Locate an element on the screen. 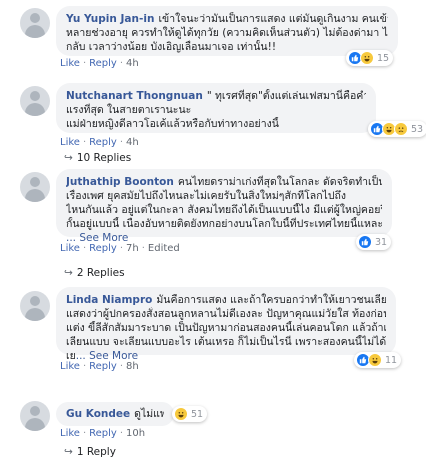 This screenshot has height=463, width=426. comment-author: Gu Kondee is located at coordinates (98, 414).